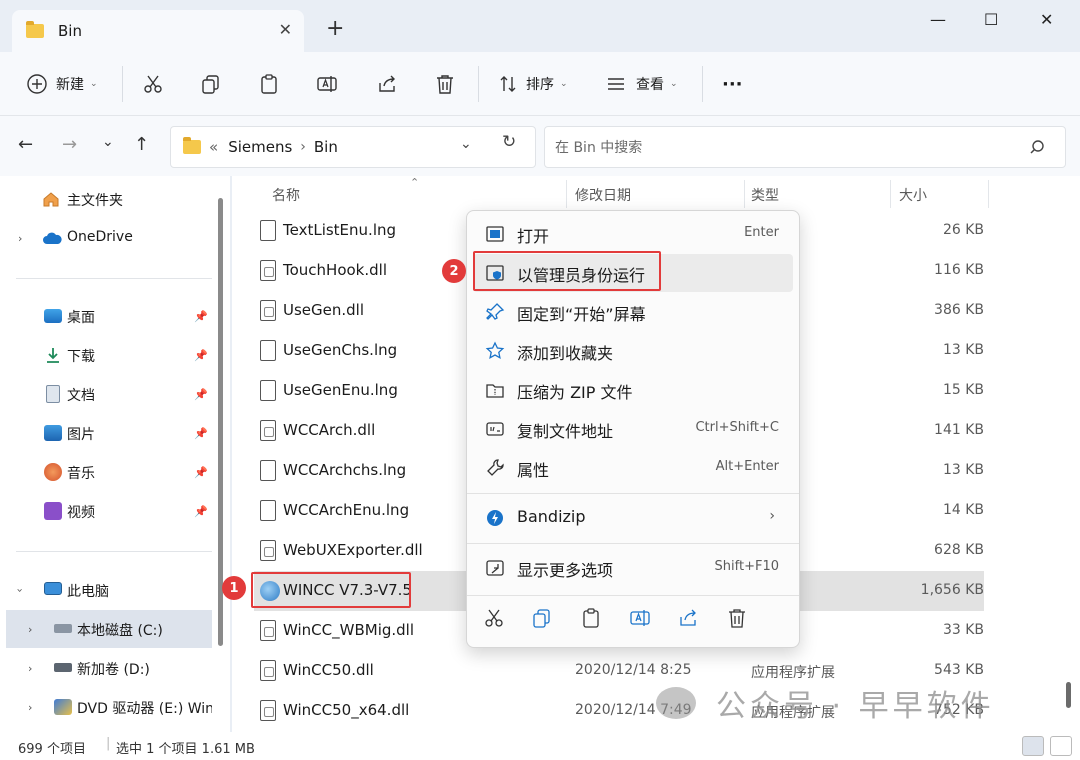 Image resolution: width=1080 pixels, height=760 pixels. Describe the element at coordinates (633, 568) in the screenshot. I see `menu-item-show-more-options: 显示更多选项 Shift+F10` at that location.